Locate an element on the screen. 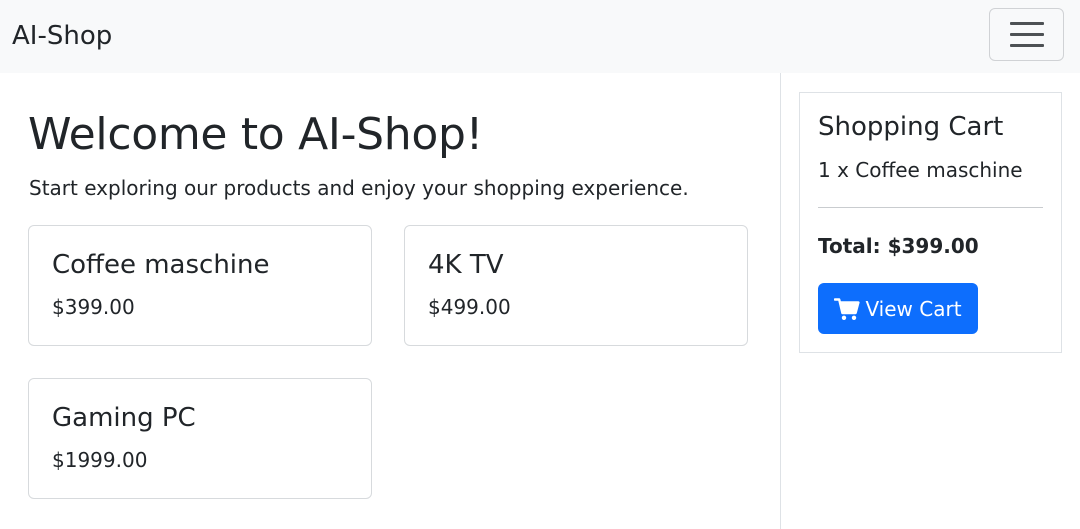 The width and height of the screenshot is (1080, 529). product-card: 4K TV $499.00 is located at coordinates (576, 285).